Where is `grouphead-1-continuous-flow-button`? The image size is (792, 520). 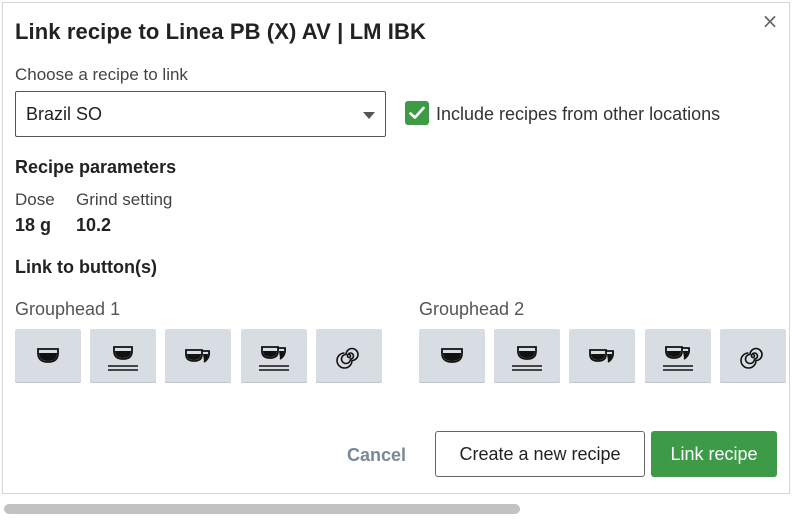 grouphead-1-continuous-flow-button is located at coordinates (349, 356).